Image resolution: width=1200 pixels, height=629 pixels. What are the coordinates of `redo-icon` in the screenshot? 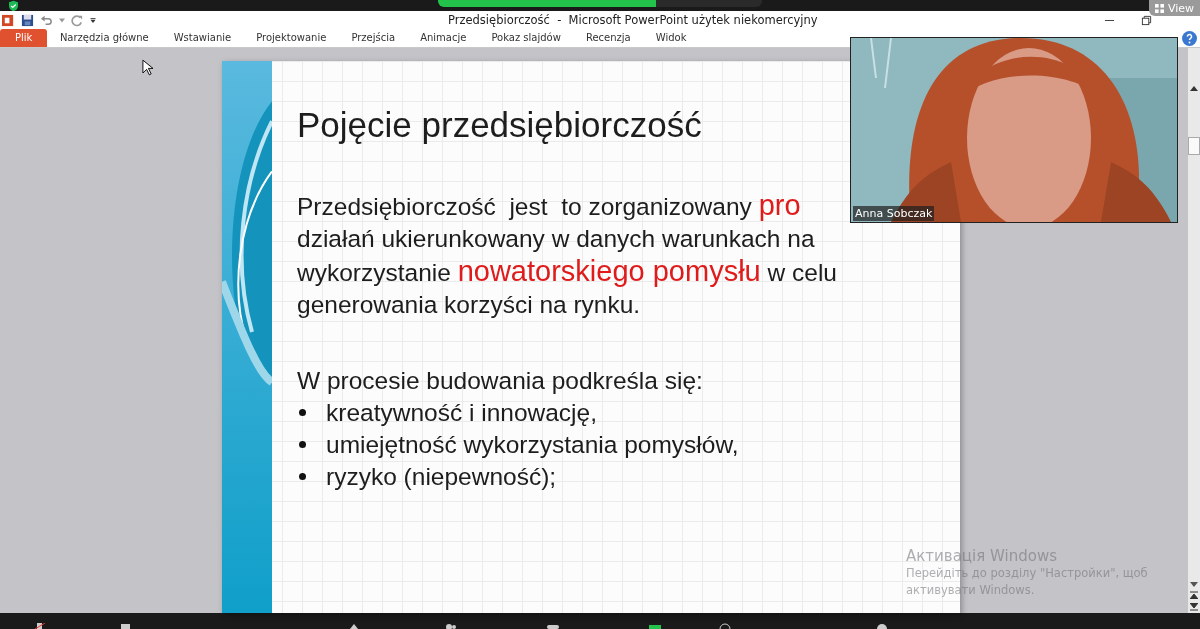 It's located at (77, 20).